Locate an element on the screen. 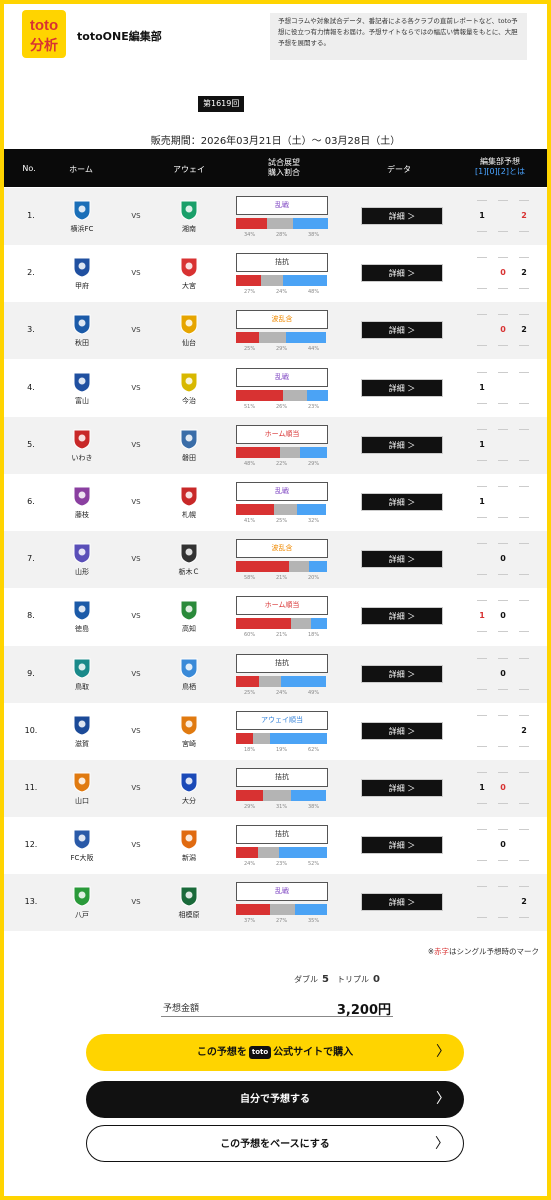 This screenshot has height=1200, width=551. home-team: 山形 is located at coordinates (82, 559).